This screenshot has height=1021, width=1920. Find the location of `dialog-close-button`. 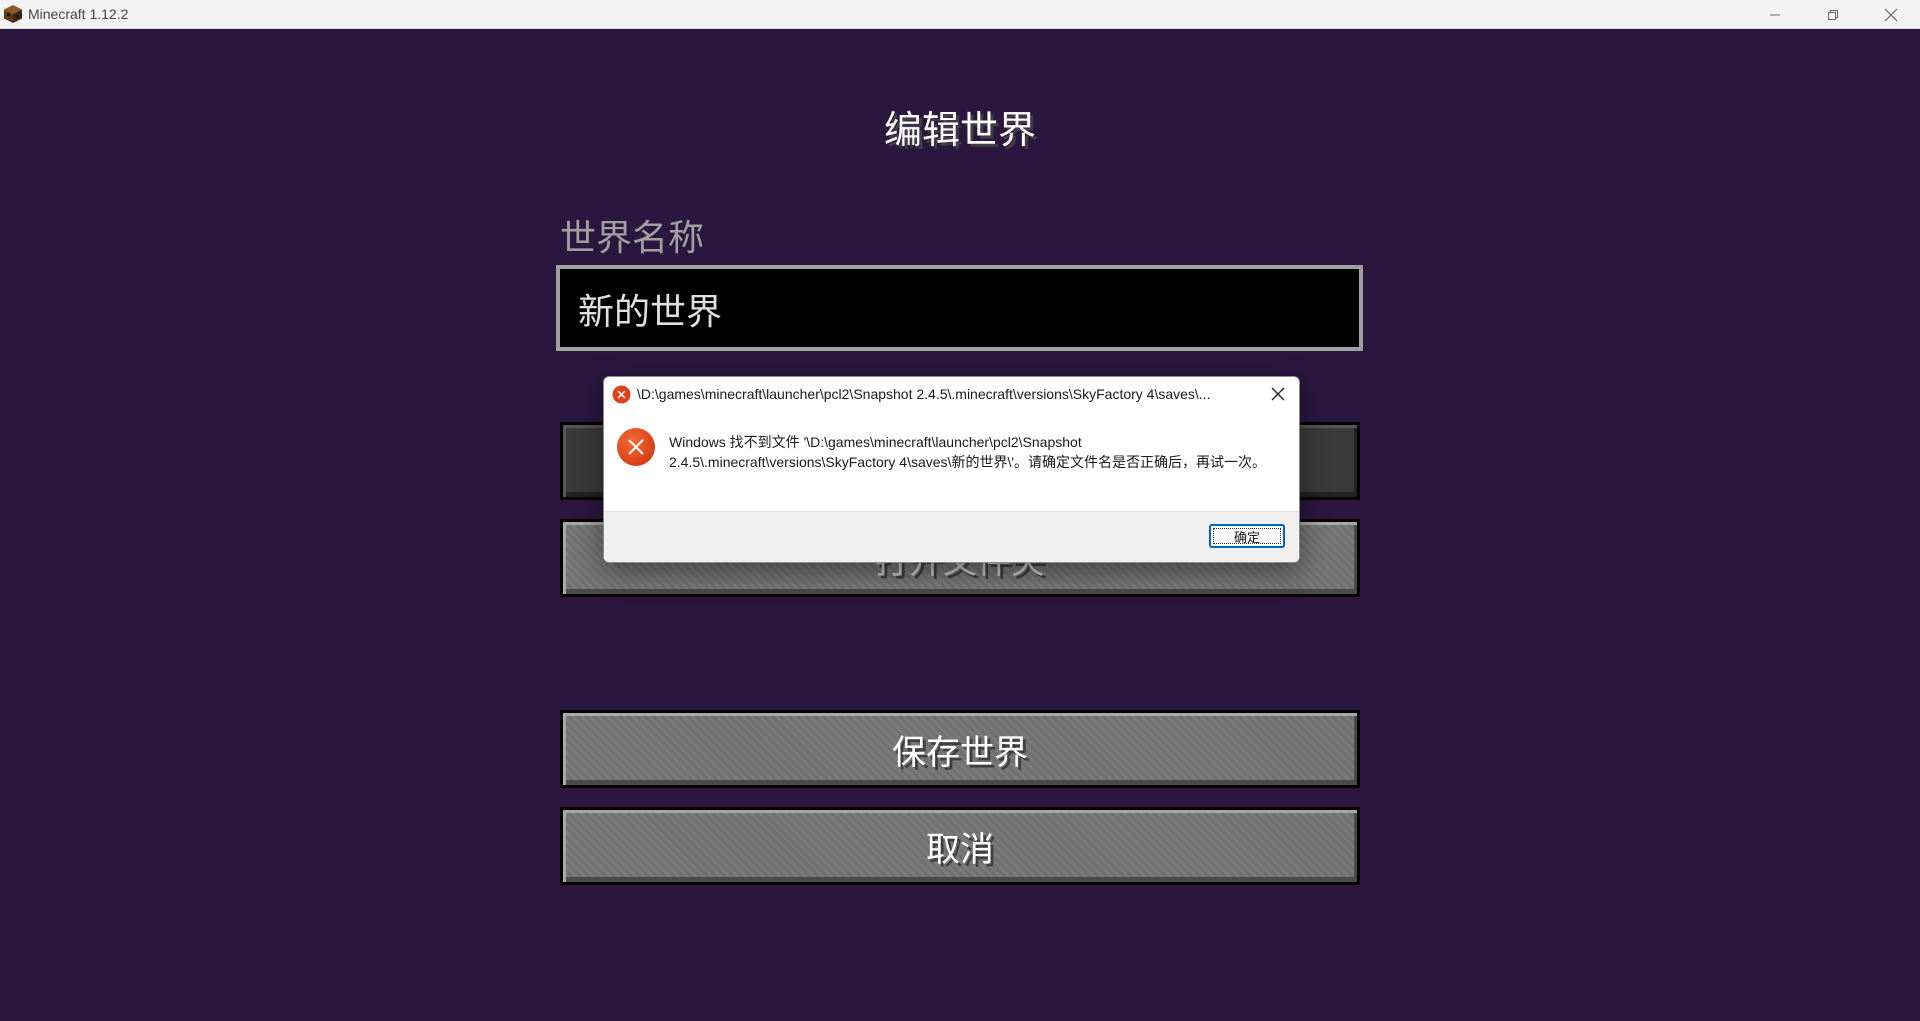

dialog-close-button is located at coordinates (1278, 394).